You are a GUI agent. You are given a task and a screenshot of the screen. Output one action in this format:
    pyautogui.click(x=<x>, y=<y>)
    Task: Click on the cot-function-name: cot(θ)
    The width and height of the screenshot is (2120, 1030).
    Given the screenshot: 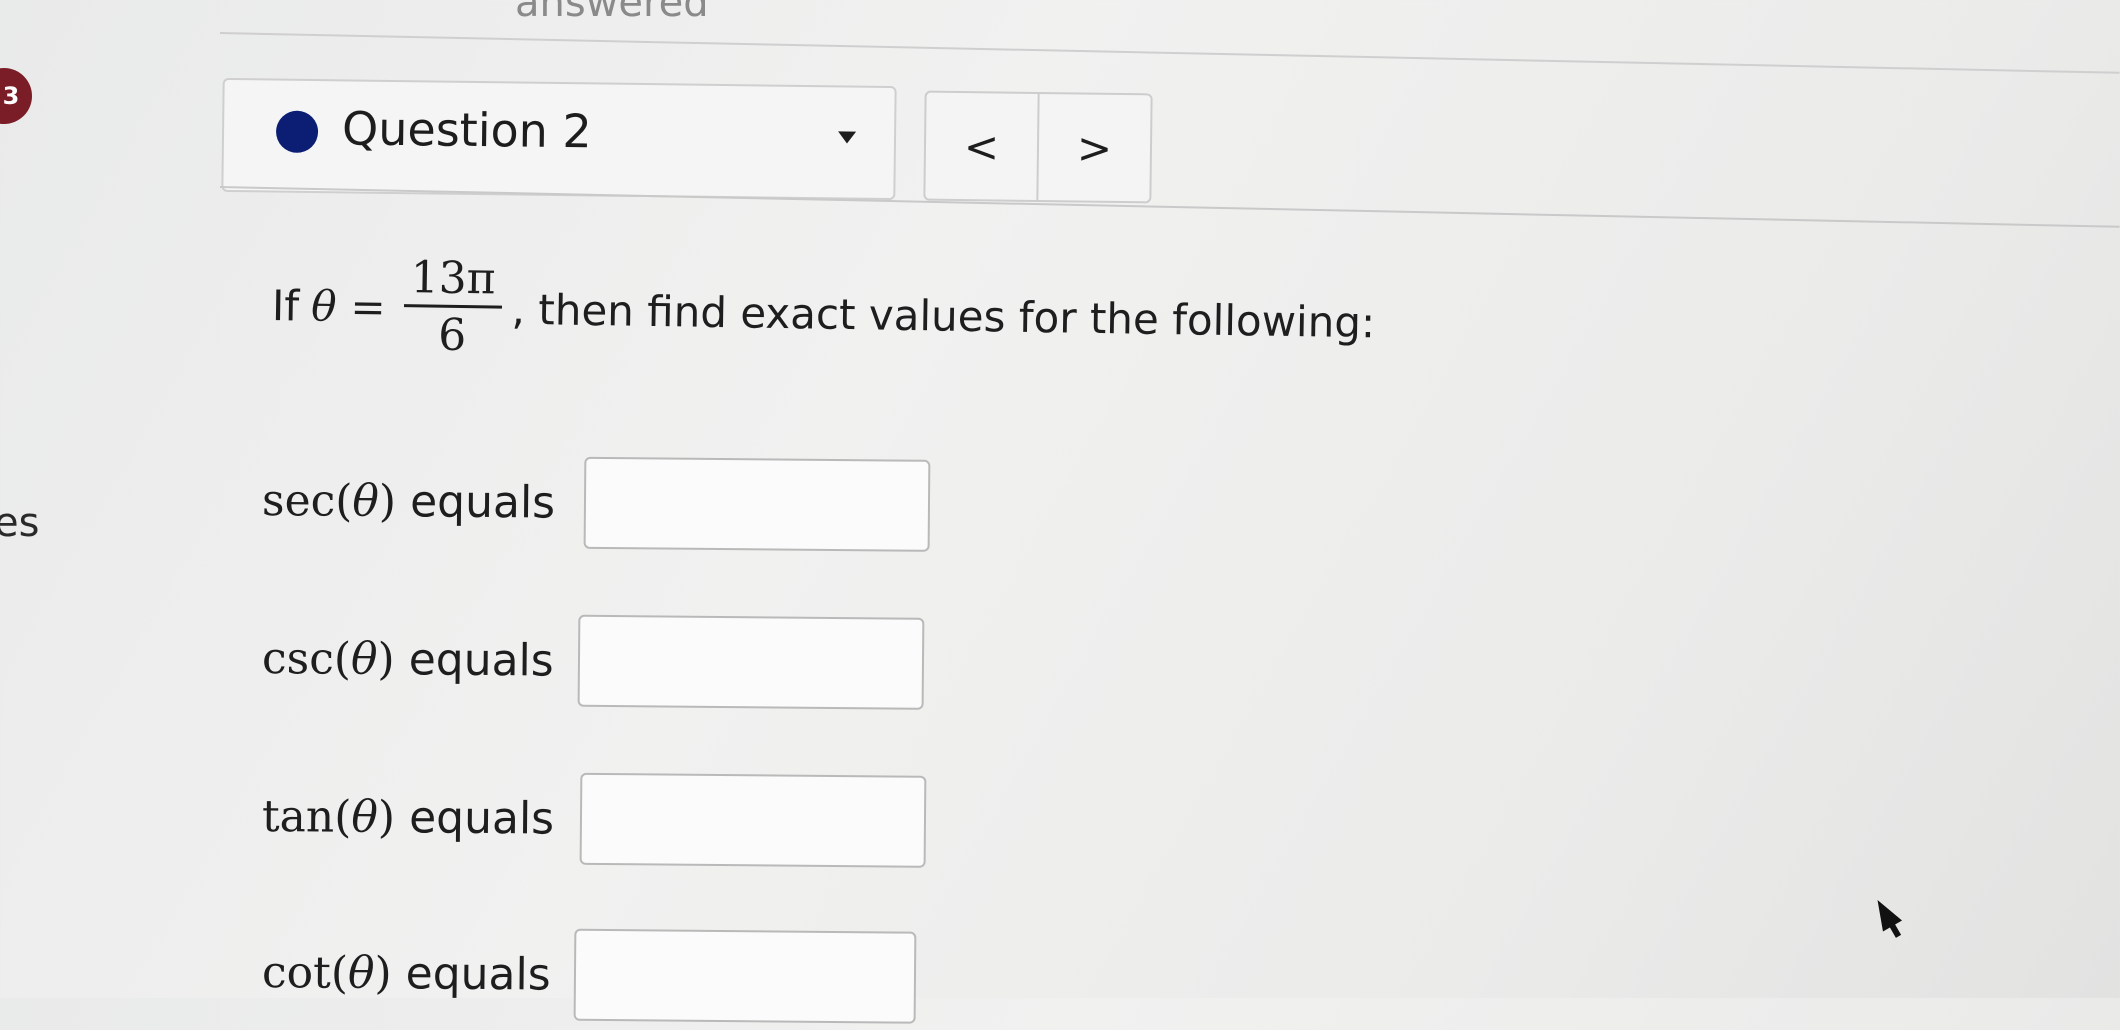 What is the action you would take?
    pyautogui.click(x=326, y=972)
    